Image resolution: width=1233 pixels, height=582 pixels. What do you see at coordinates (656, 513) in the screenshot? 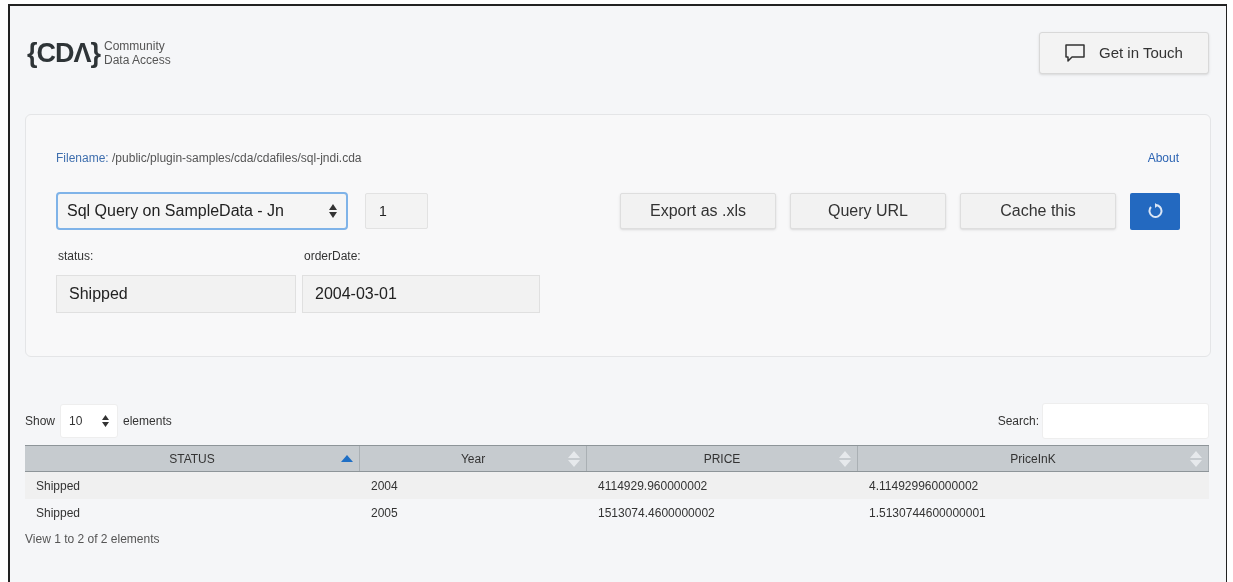
I see `table-cell-text: 1513074.4600000002` at bounding box center [656, 513].